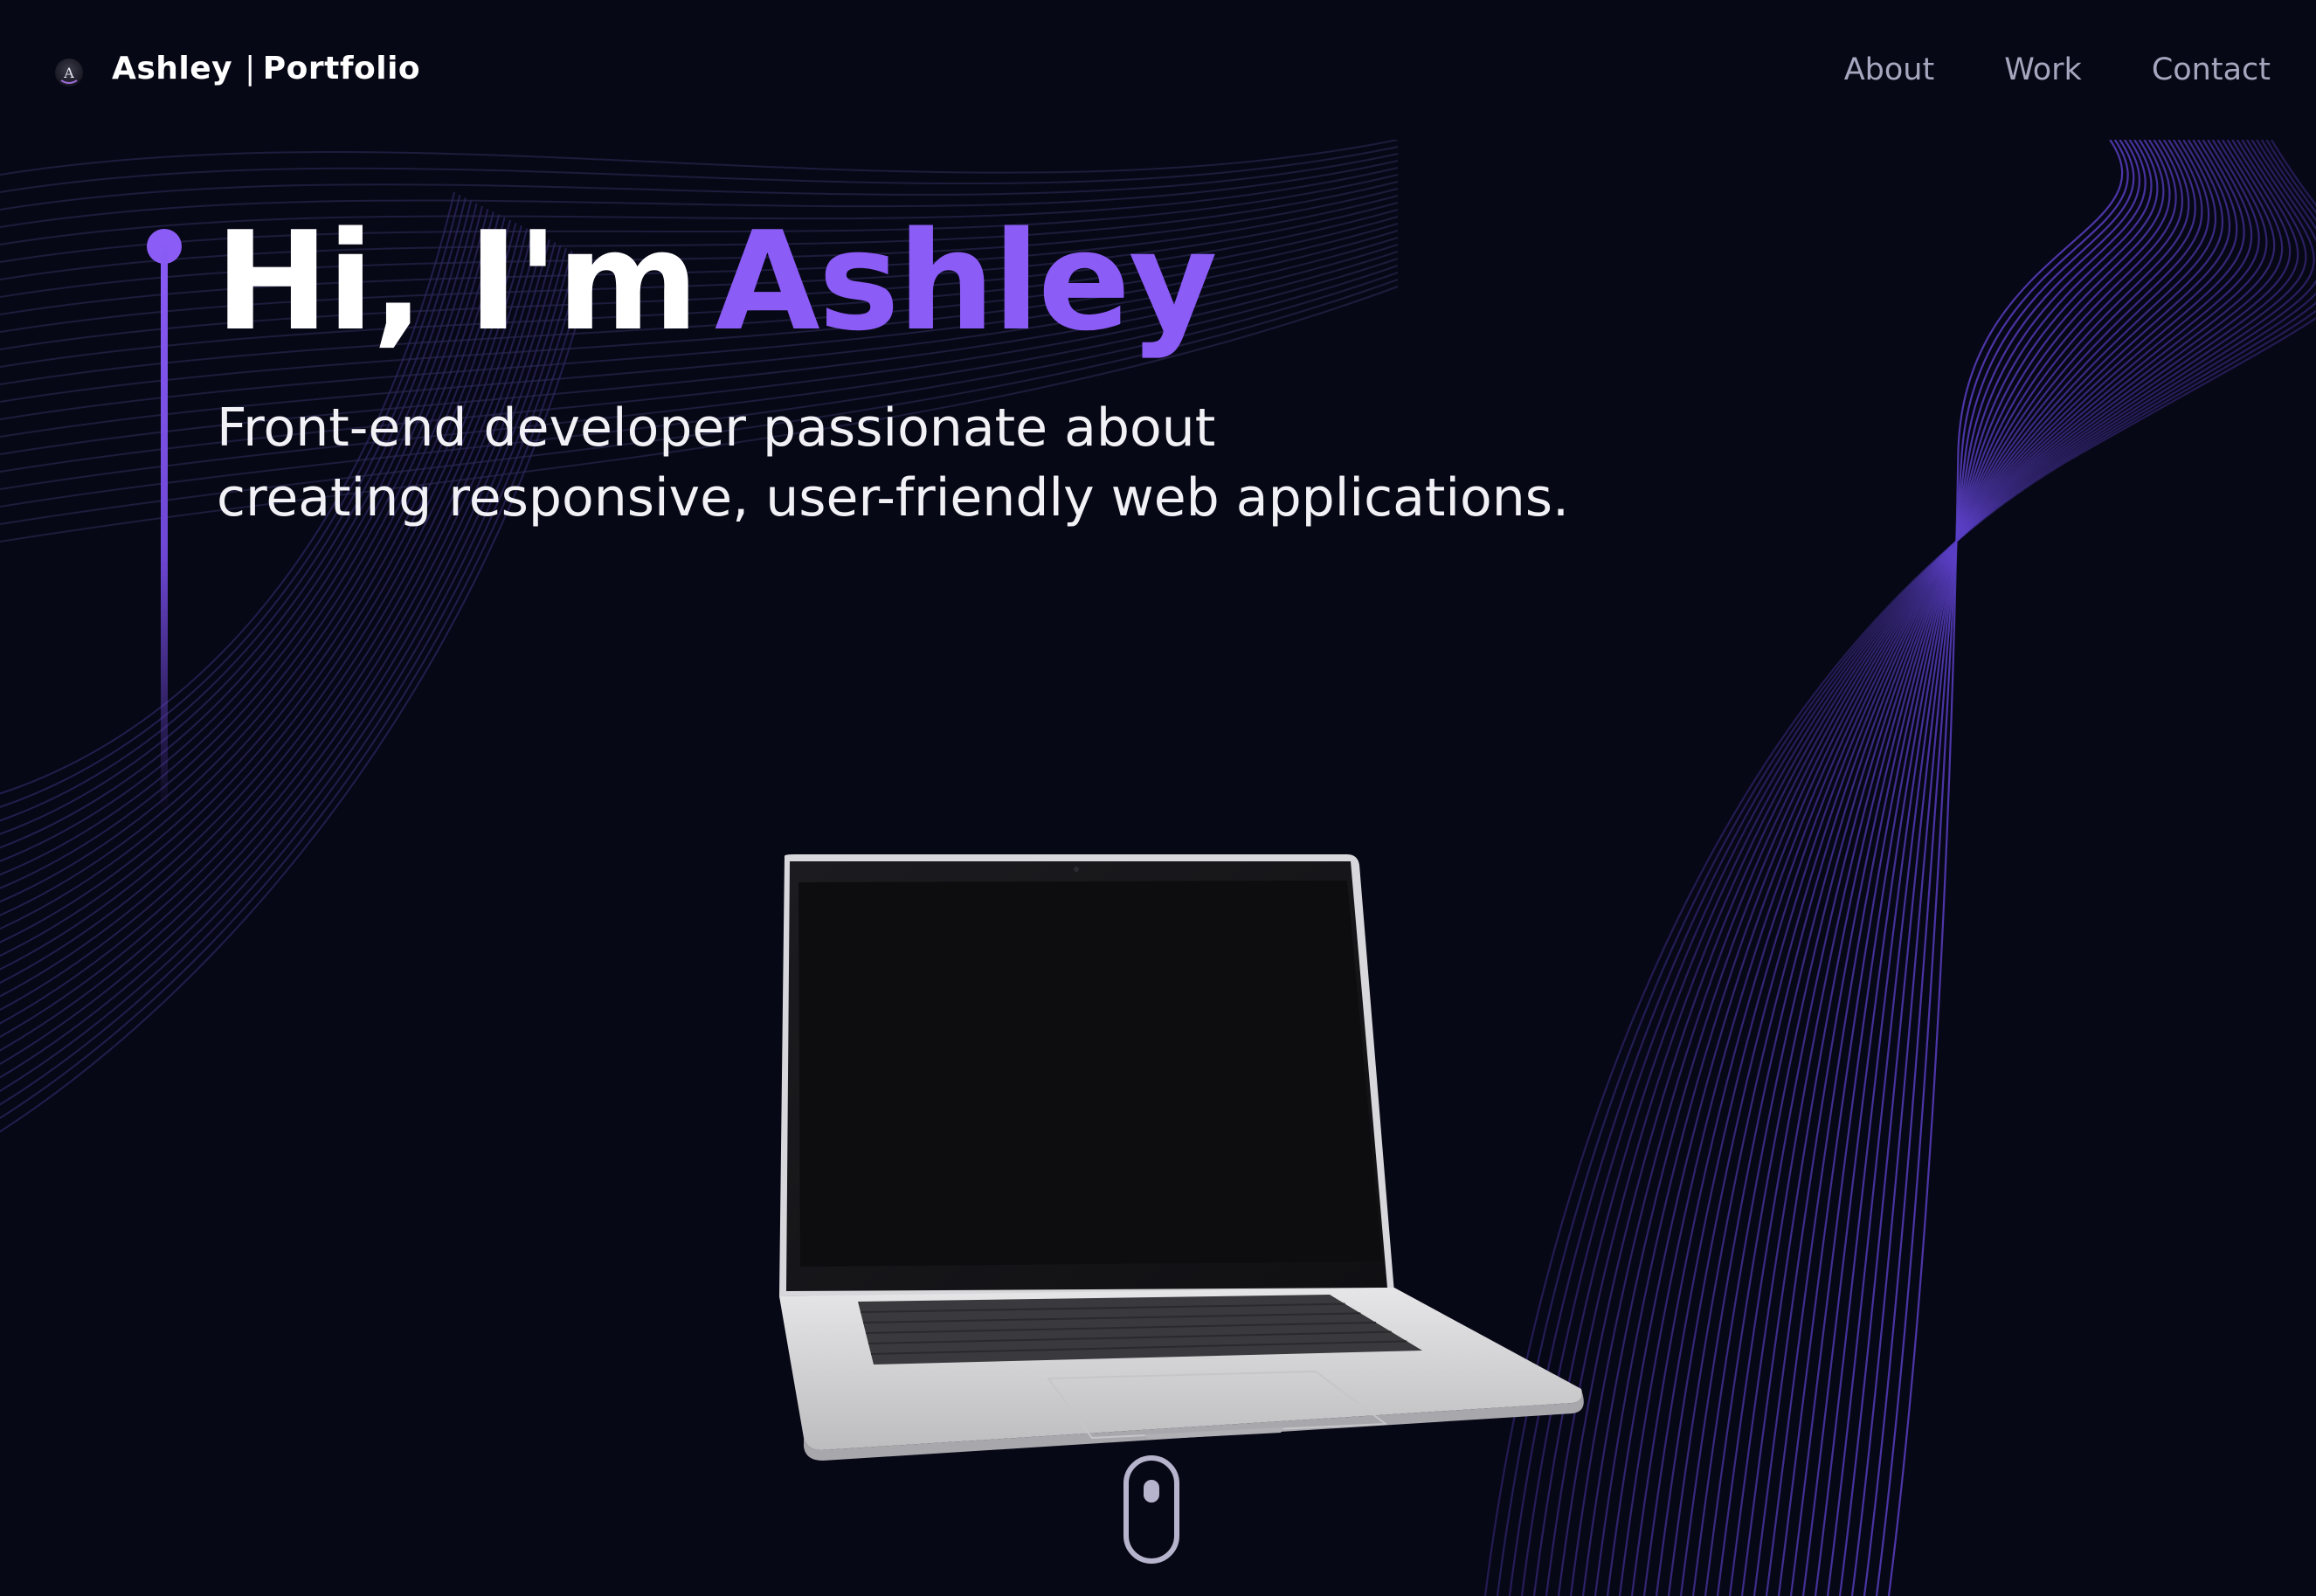 This screenshot has height=1596, width=2316. What do you see at coordinates (1158, 70) in the screenshot?
I see `site-header: A Ashley | Portfolio About Work Contact` at bounding box center [1158, 70].